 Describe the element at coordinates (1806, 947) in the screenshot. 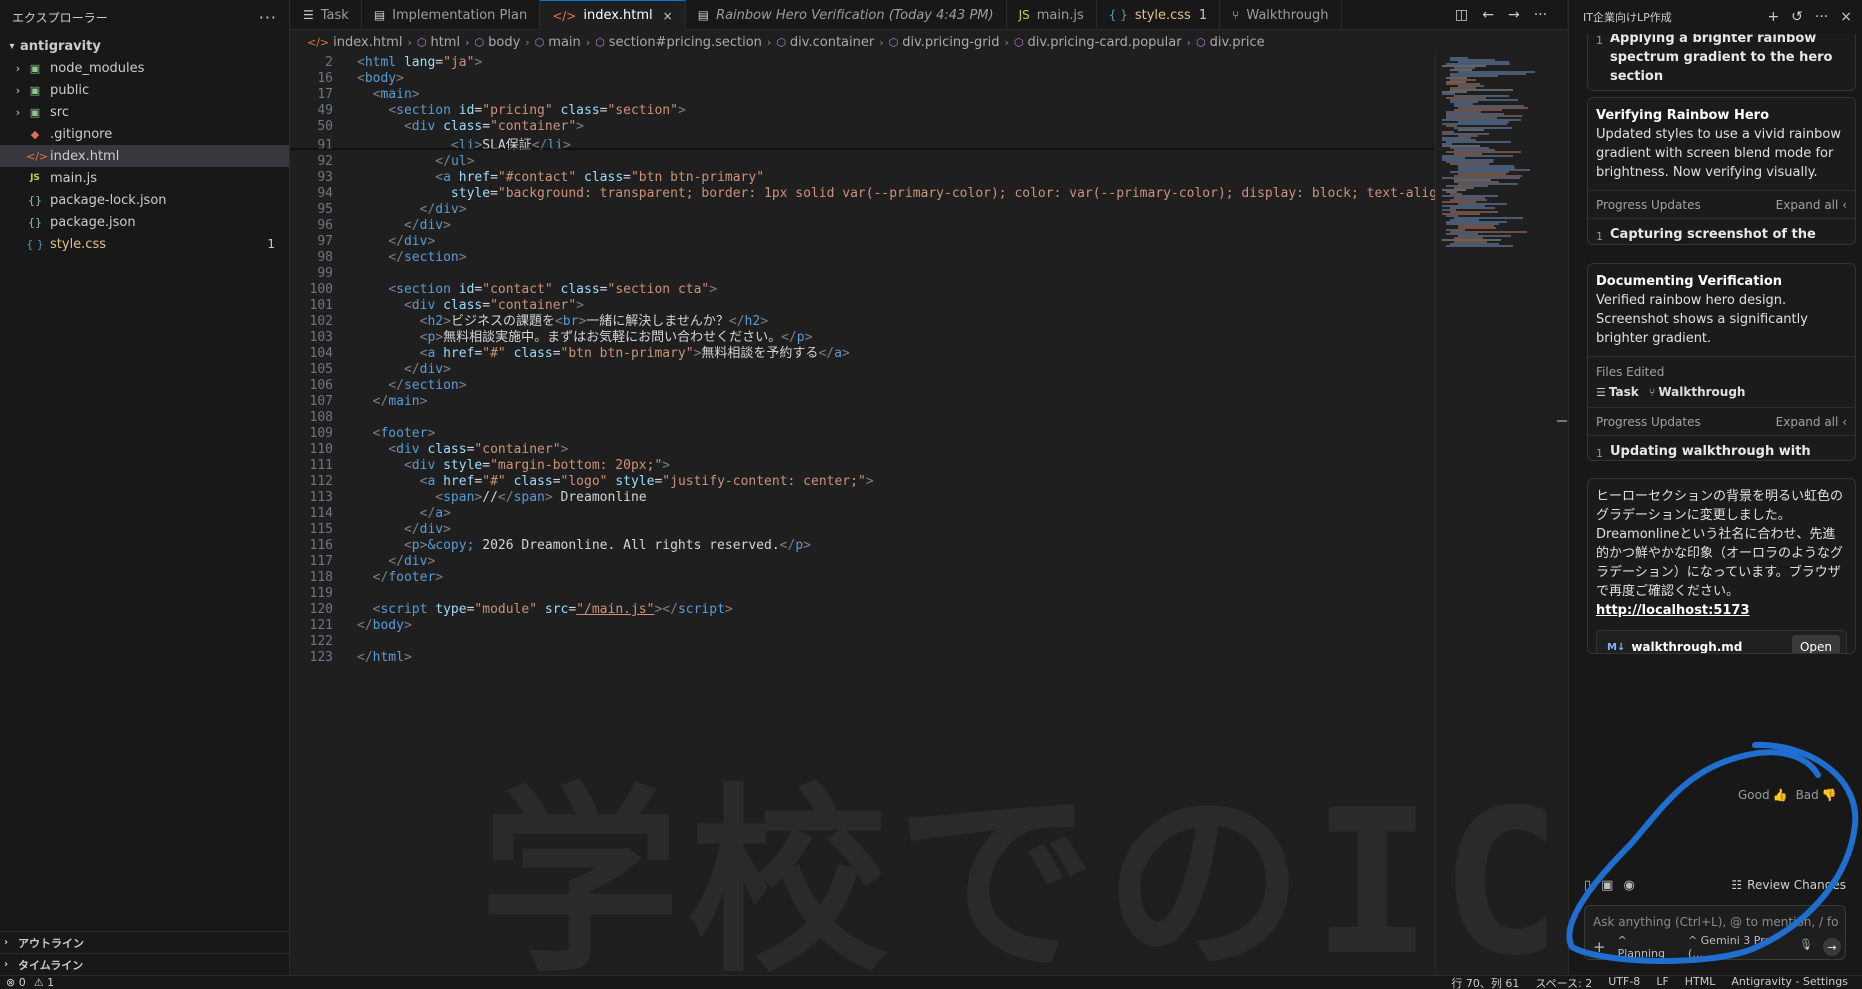

I see `microphone-icon: 🎙` at that location.